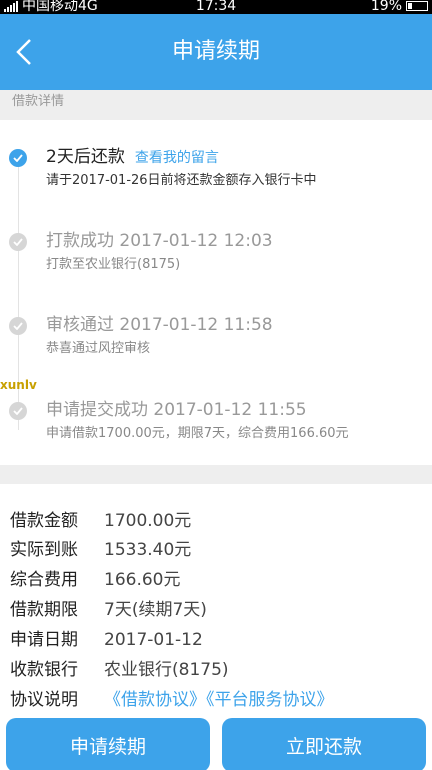  I want to click on watermark: xunlv, so click(18, 385).